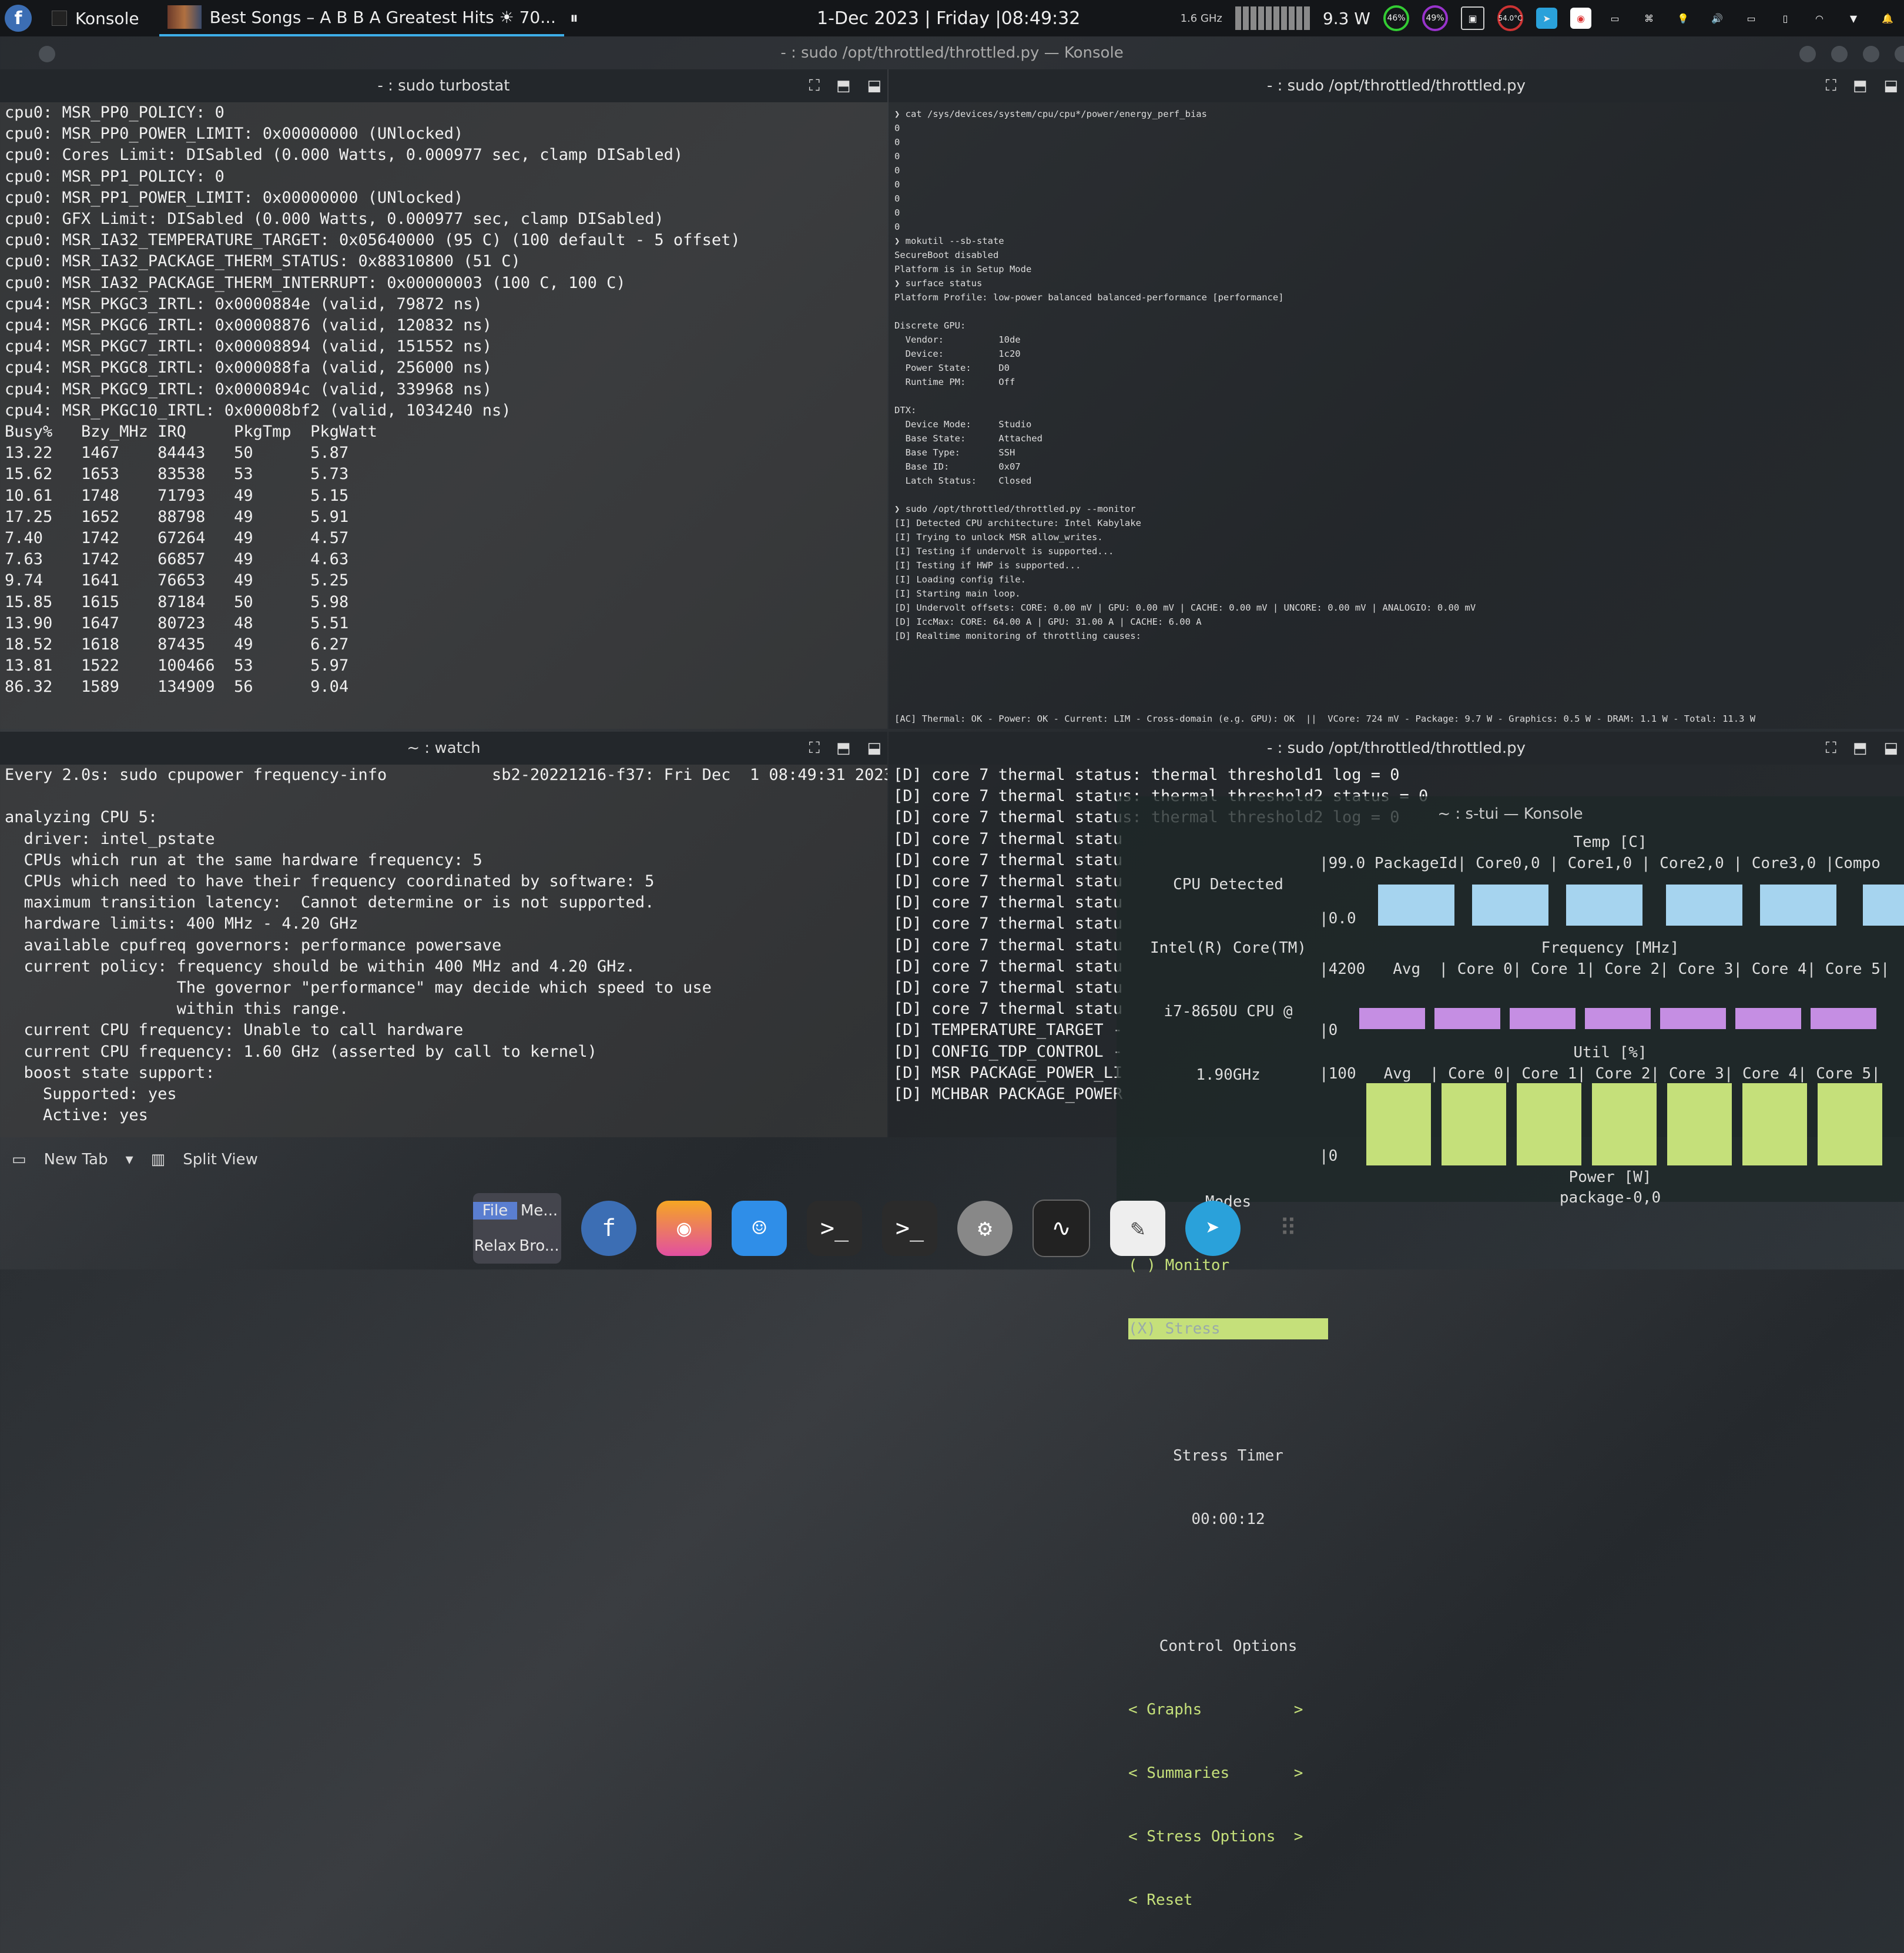  Describe the element at coordinates (1396, 18) in the screenshot. I see `cpu-load-icon: 46%` at that location.